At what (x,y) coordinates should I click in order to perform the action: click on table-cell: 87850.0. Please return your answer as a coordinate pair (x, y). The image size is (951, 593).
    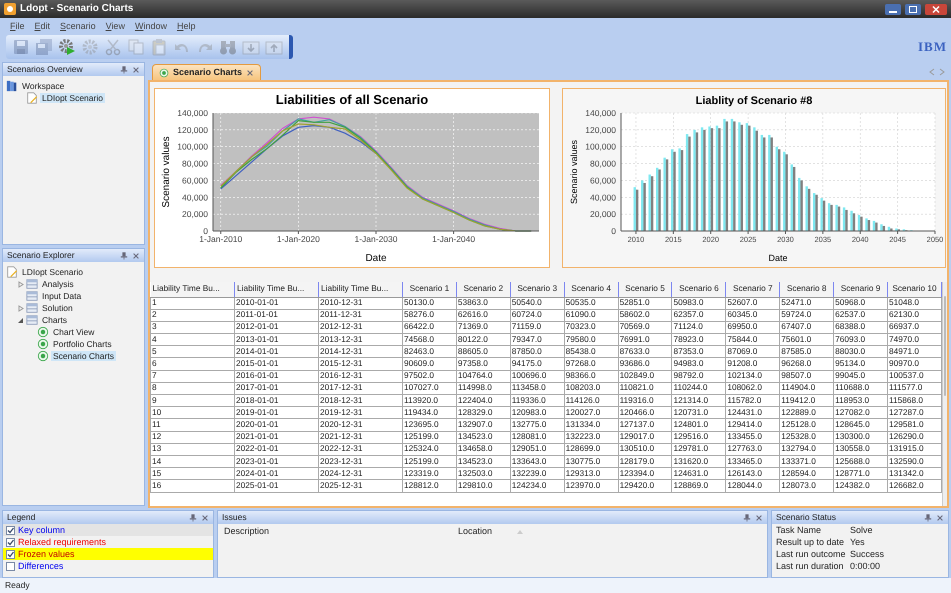
    Looking at the image, I should click on (537, 352).